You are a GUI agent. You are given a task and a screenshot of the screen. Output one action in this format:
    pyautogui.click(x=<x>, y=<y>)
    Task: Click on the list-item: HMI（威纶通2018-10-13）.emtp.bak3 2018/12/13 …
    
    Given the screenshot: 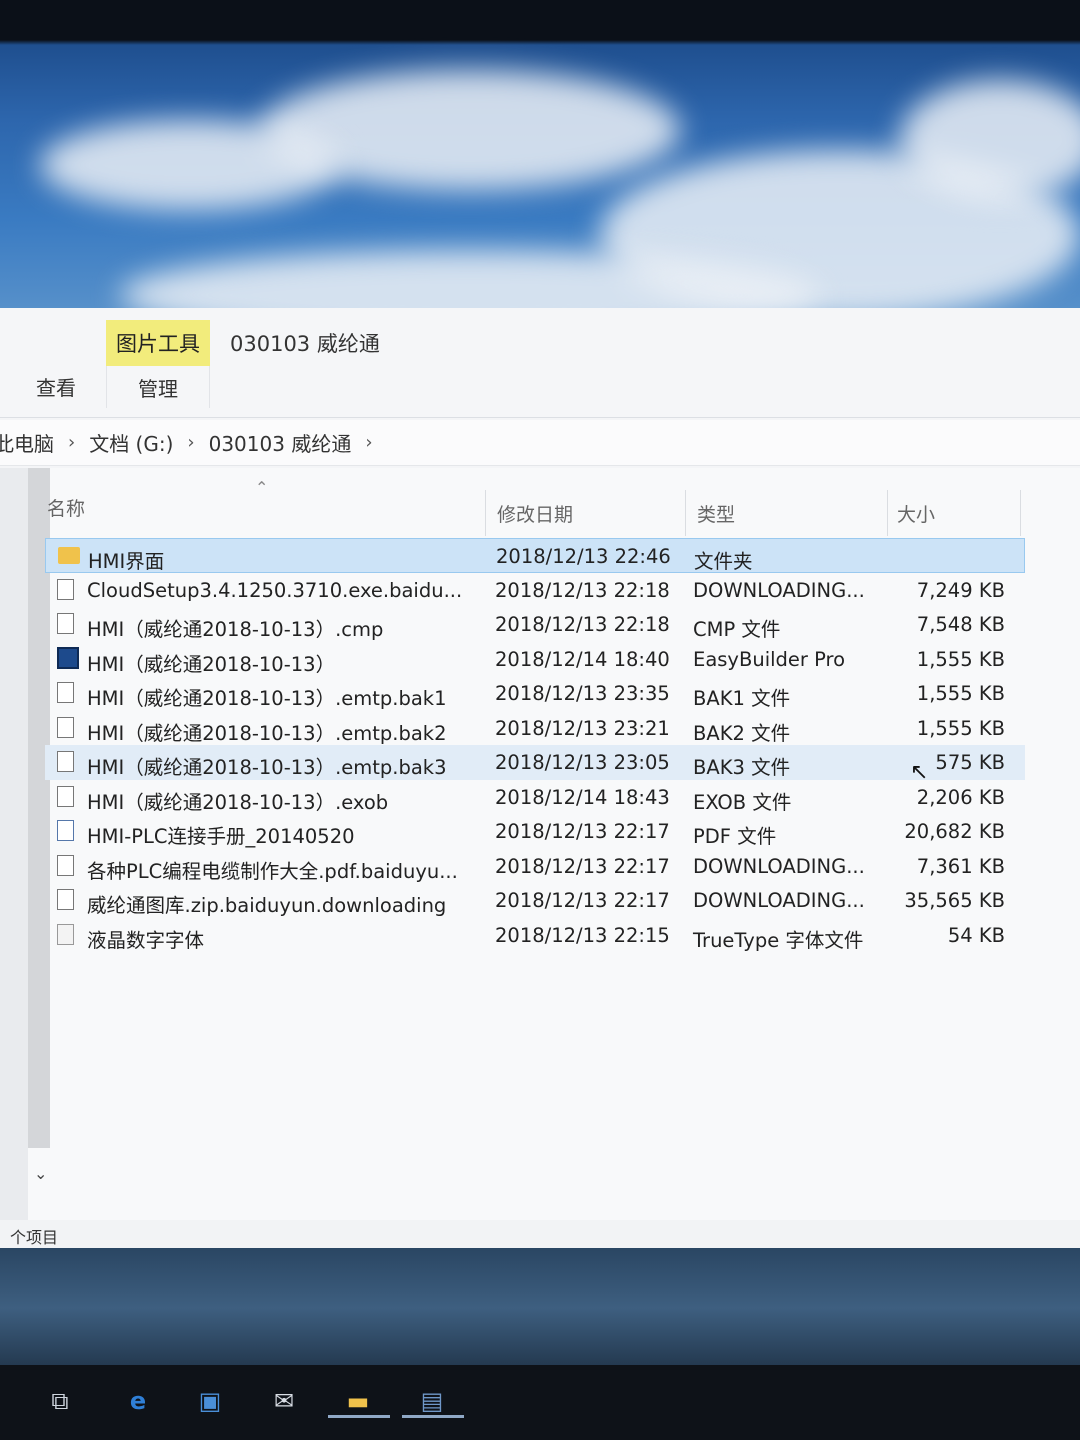 What is the action you would take?
    pyautogui.click(x=535, y=762)
    